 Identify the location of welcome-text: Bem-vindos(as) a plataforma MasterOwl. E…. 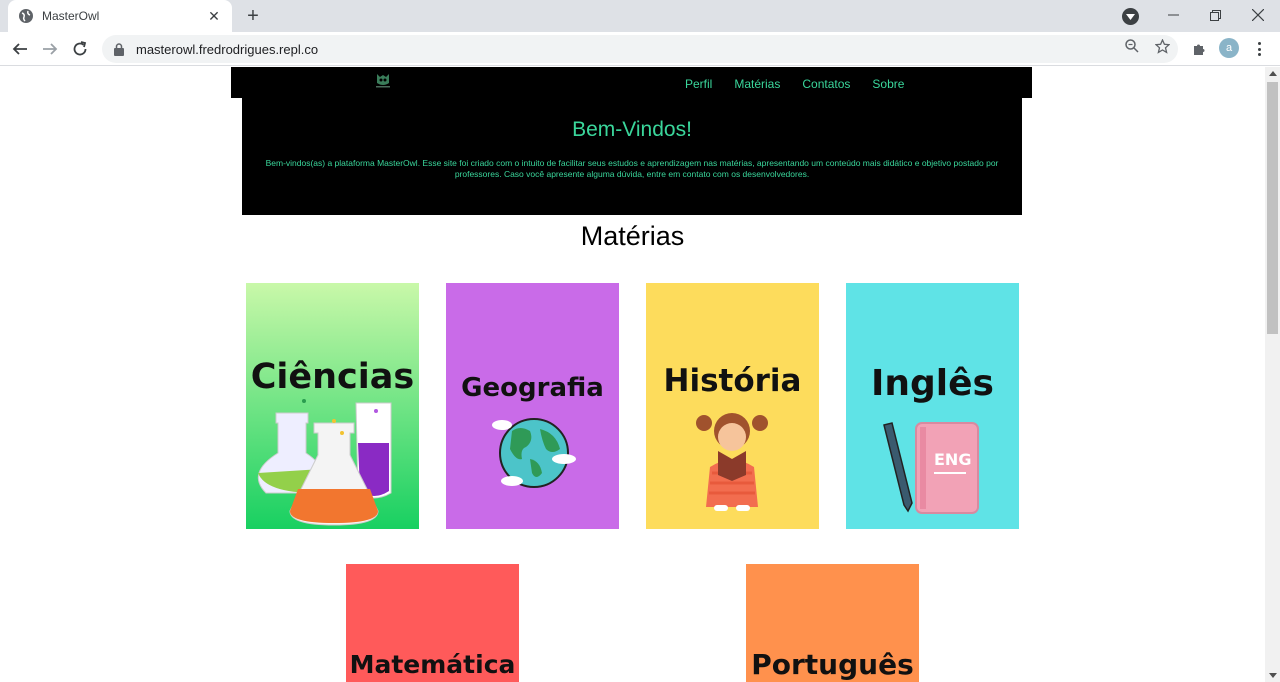
(632, 168).